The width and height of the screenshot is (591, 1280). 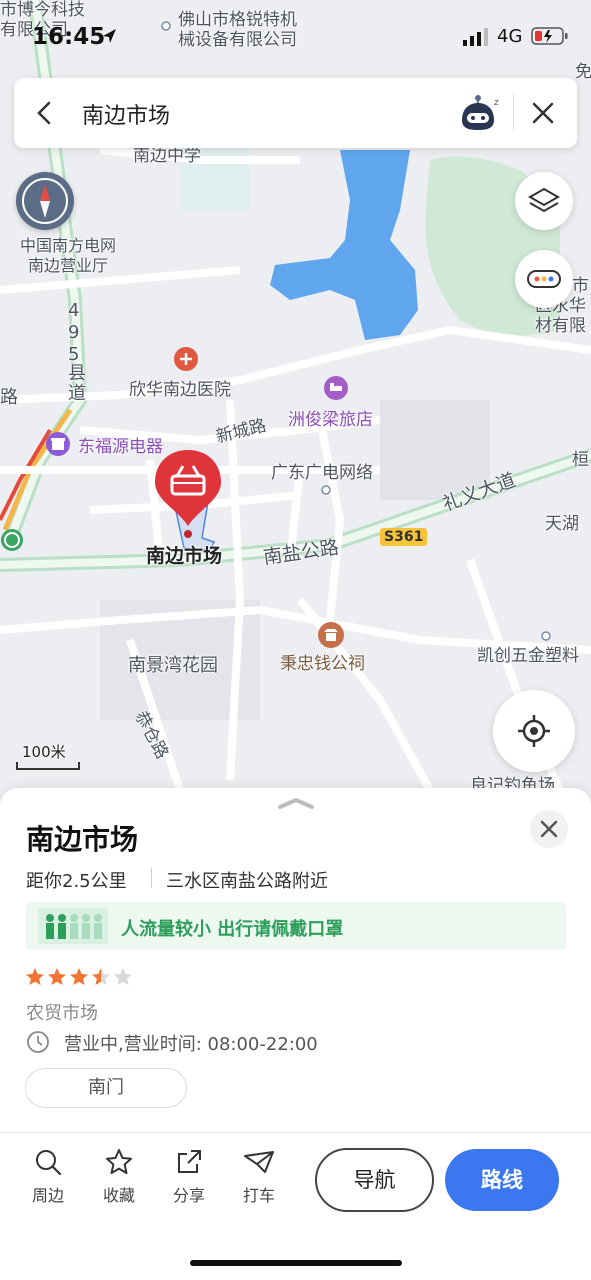 What do you see at coordinates (62, 1013) in the screenshot?
I see `place-category: 农贸市场` at bounding box center [62, 1013].